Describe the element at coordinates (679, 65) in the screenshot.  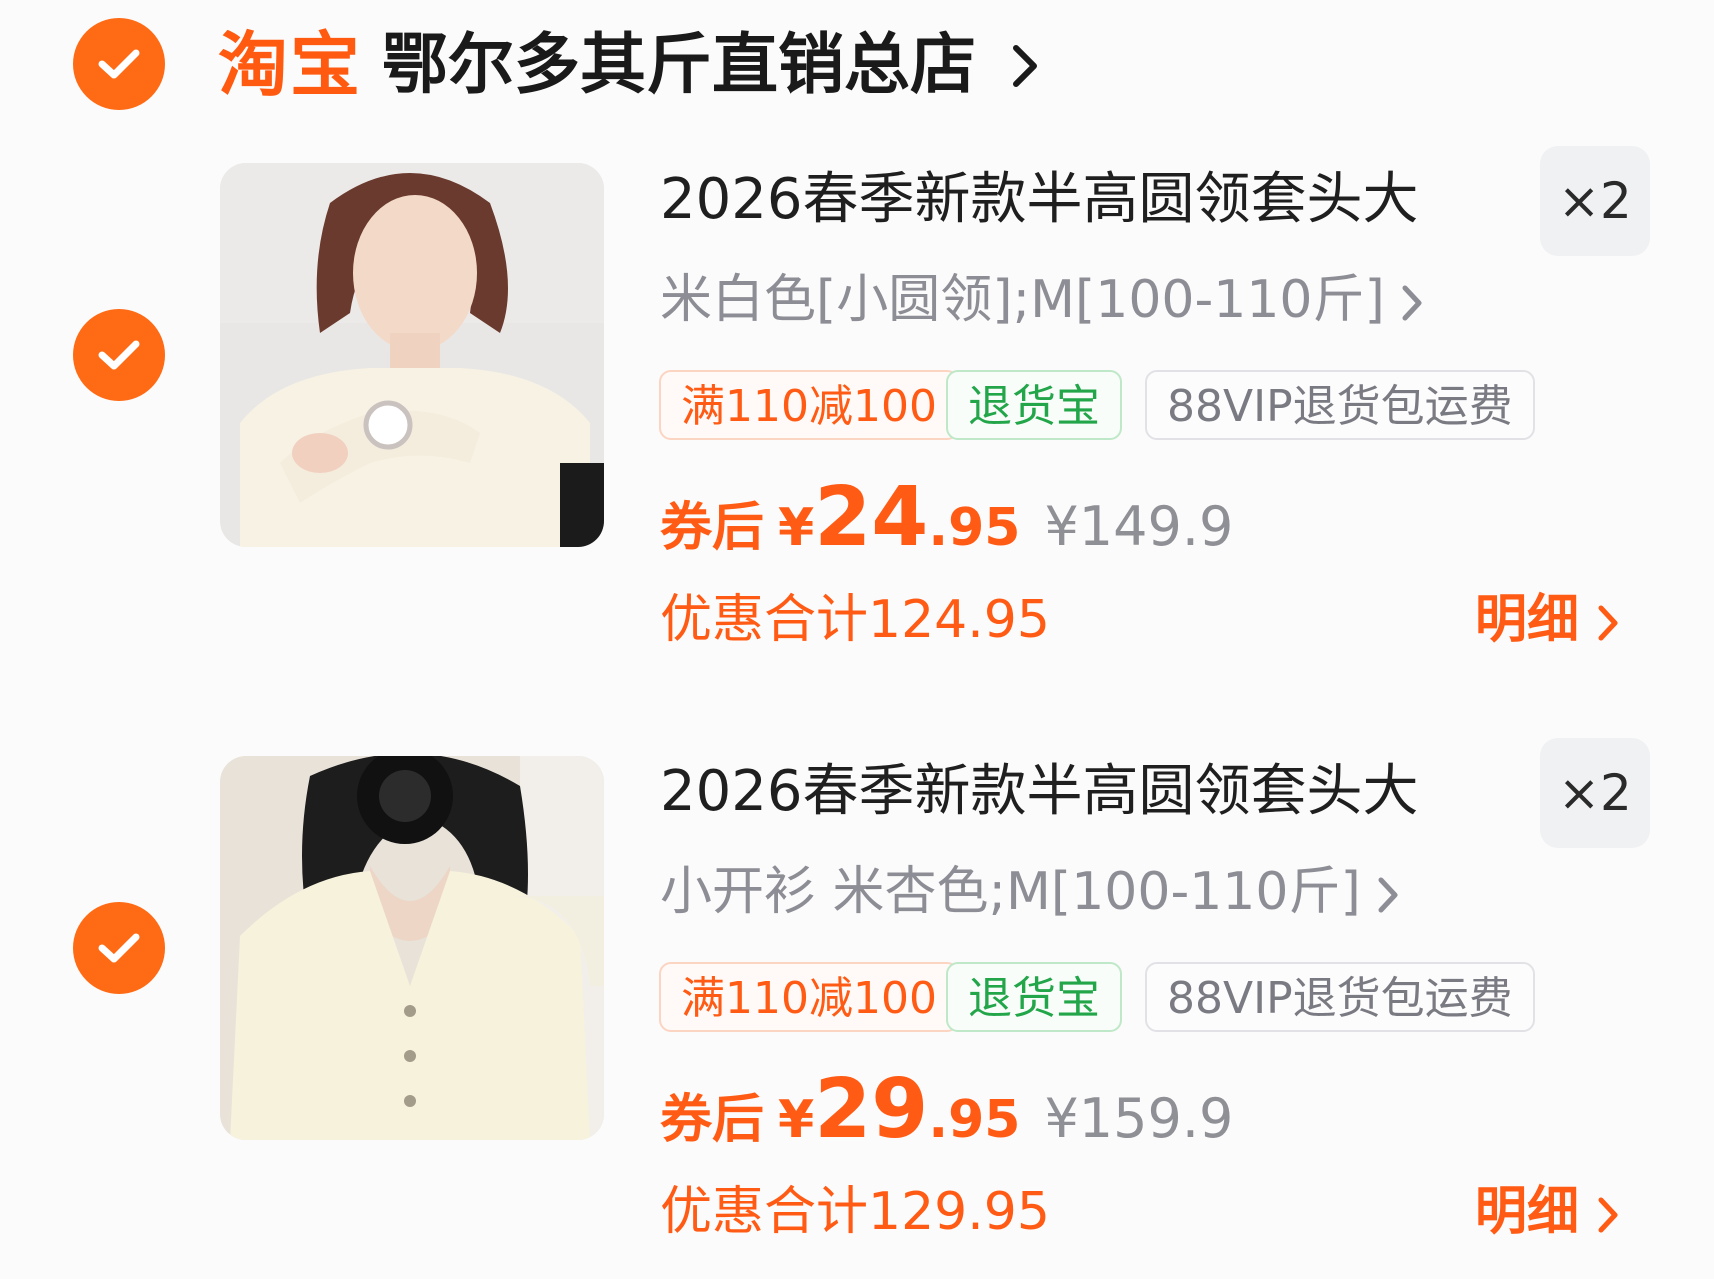
I see `shop-name: 鄂尔多其斤直销总店` at that location.